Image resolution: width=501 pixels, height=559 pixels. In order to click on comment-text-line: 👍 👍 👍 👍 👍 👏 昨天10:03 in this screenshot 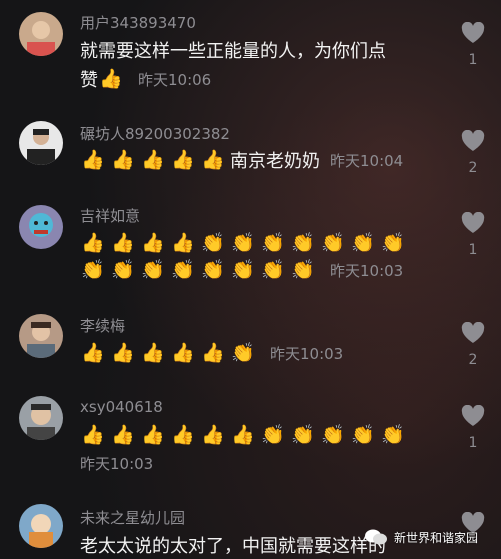, I will do `click(211, 353)`.